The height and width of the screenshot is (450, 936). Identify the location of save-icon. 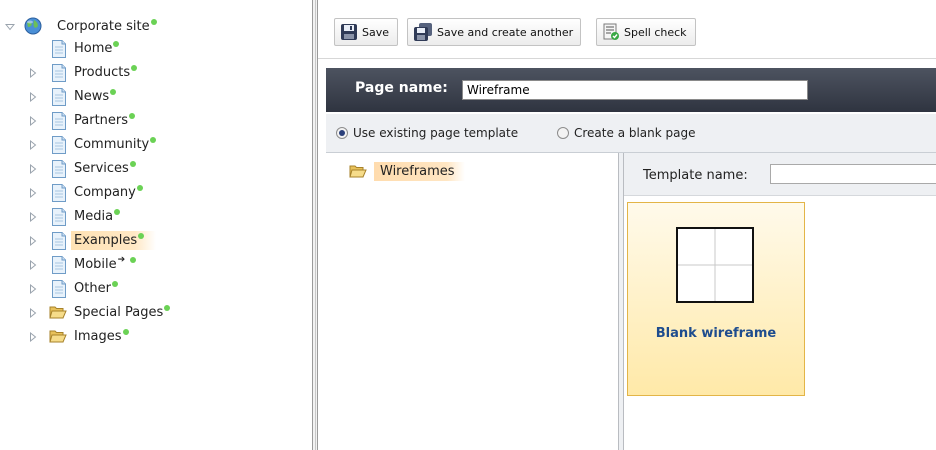
(349, 32).